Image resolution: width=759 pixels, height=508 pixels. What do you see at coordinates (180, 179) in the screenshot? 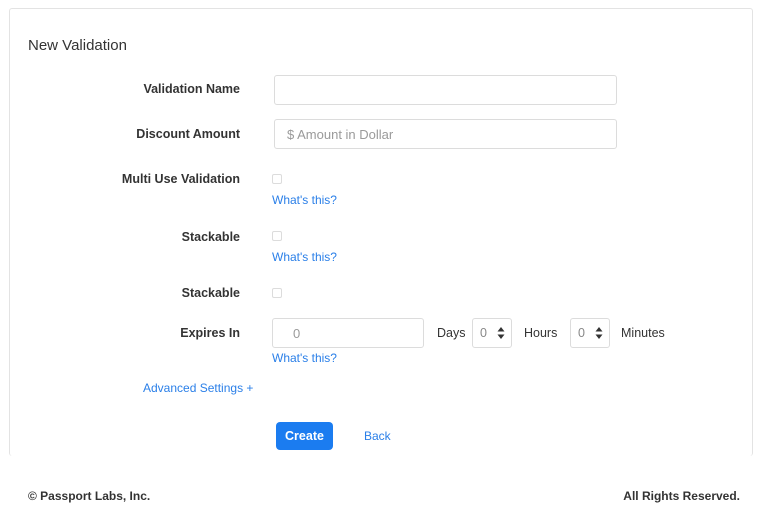
I see `multi-use-label: Multi Use Validation` at bounding box center [180, 179].